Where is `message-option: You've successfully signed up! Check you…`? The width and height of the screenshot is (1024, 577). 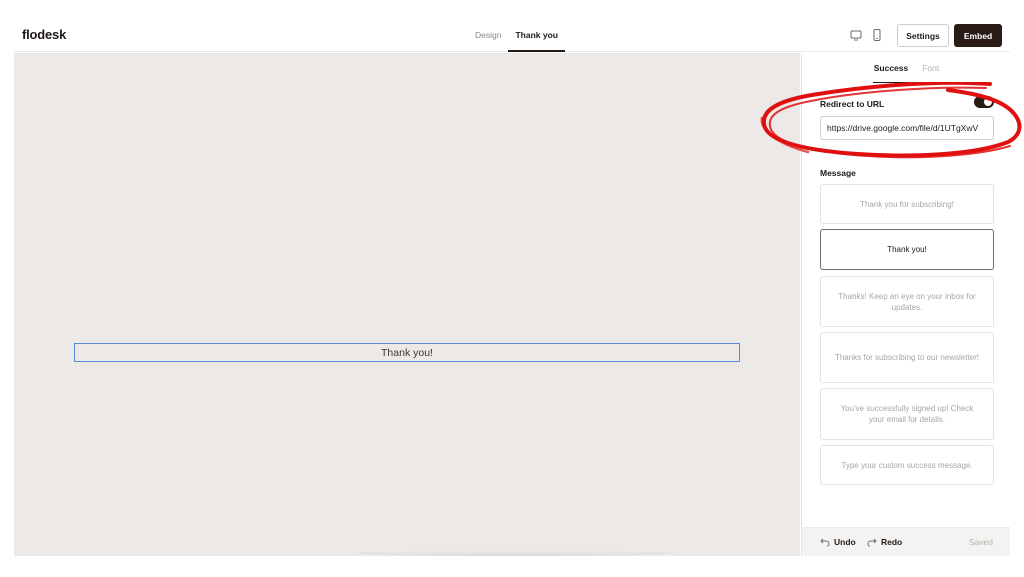 message-option: You've successfully signed up! Check you… is located at coordinates (907, 414).